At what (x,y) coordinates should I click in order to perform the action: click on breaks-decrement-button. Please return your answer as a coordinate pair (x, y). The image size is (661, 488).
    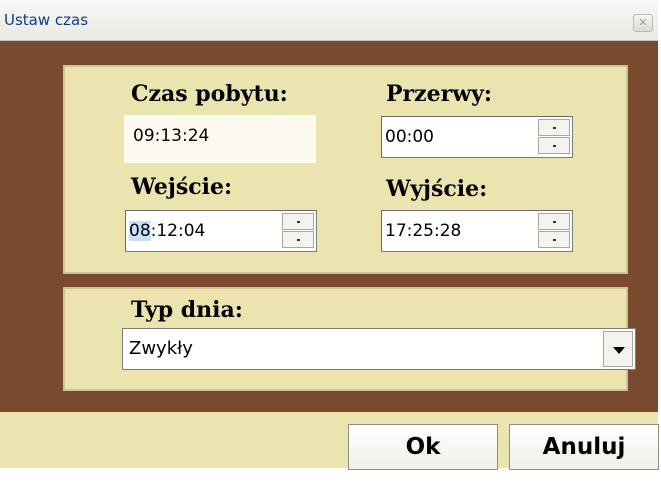
    Looking at the image, I should click on (554, 145).